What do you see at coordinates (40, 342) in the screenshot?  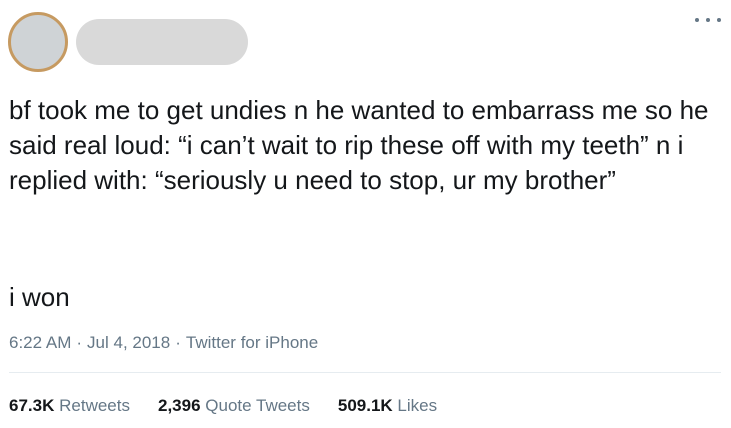 I see `tweet-time: 6:22 AM` at bounding box center [40, 342].